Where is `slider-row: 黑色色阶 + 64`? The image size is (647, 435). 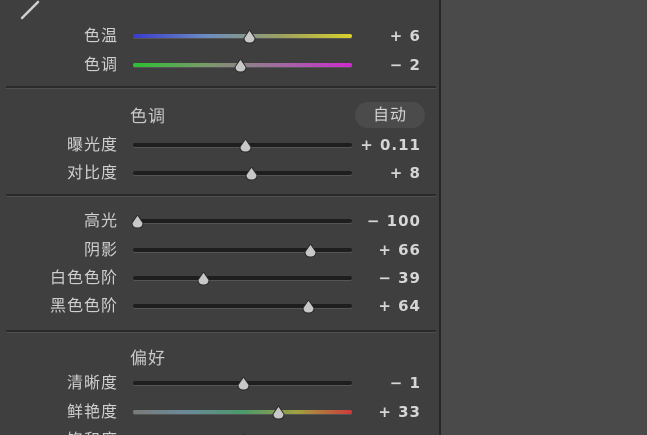 slider-row: 黑色色阶 + 64 is located at coordinates (219, 306).